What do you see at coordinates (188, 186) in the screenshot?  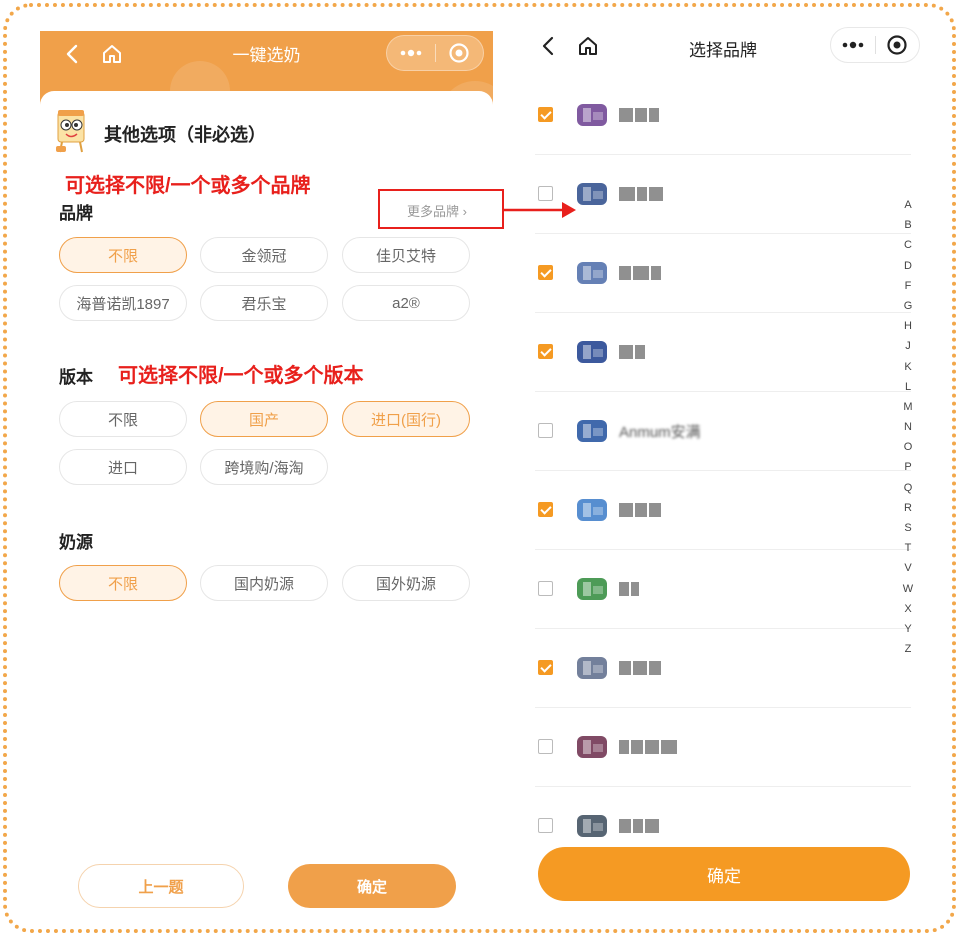 I see `brand-annotation: 可选择不限/一个或多个品牌` at bounding box center [188, 186].